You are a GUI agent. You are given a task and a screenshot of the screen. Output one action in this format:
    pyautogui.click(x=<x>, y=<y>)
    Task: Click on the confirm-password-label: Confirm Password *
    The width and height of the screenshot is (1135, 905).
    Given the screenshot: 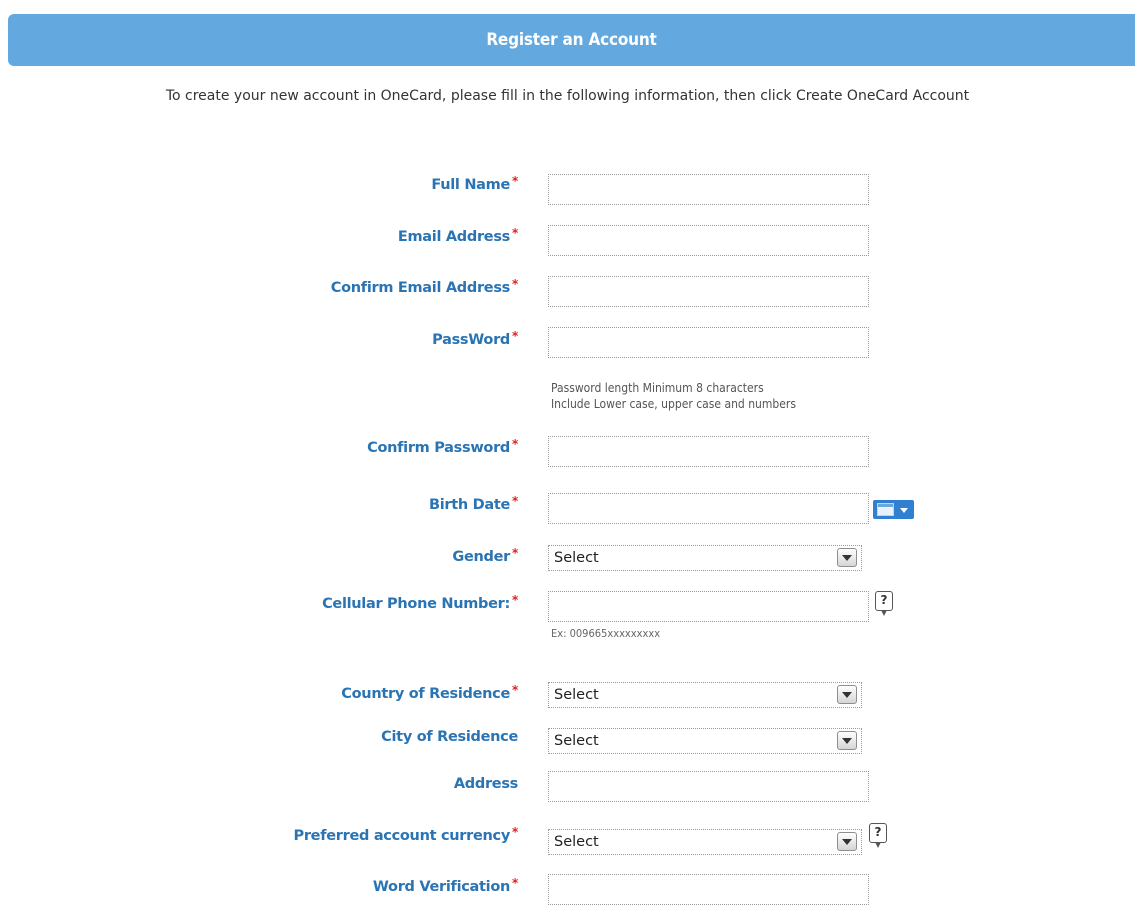 What is the action you would take?
    pyautogui.click(x=442, y=446)
    